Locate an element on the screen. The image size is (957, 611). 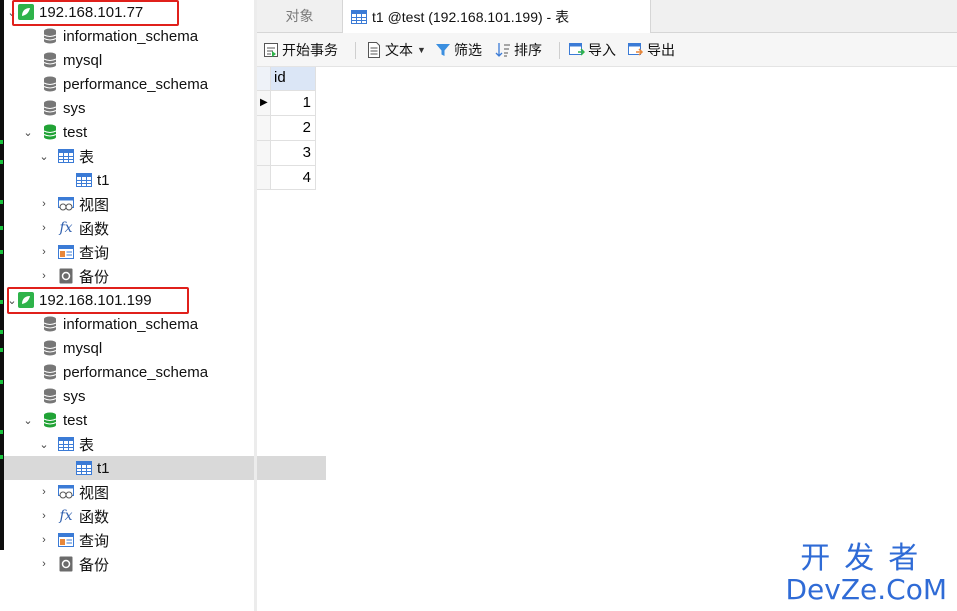
tab-bar: 对象 t1 @test (192.168.101.199) - 表 is located at coordinates (607, 16).